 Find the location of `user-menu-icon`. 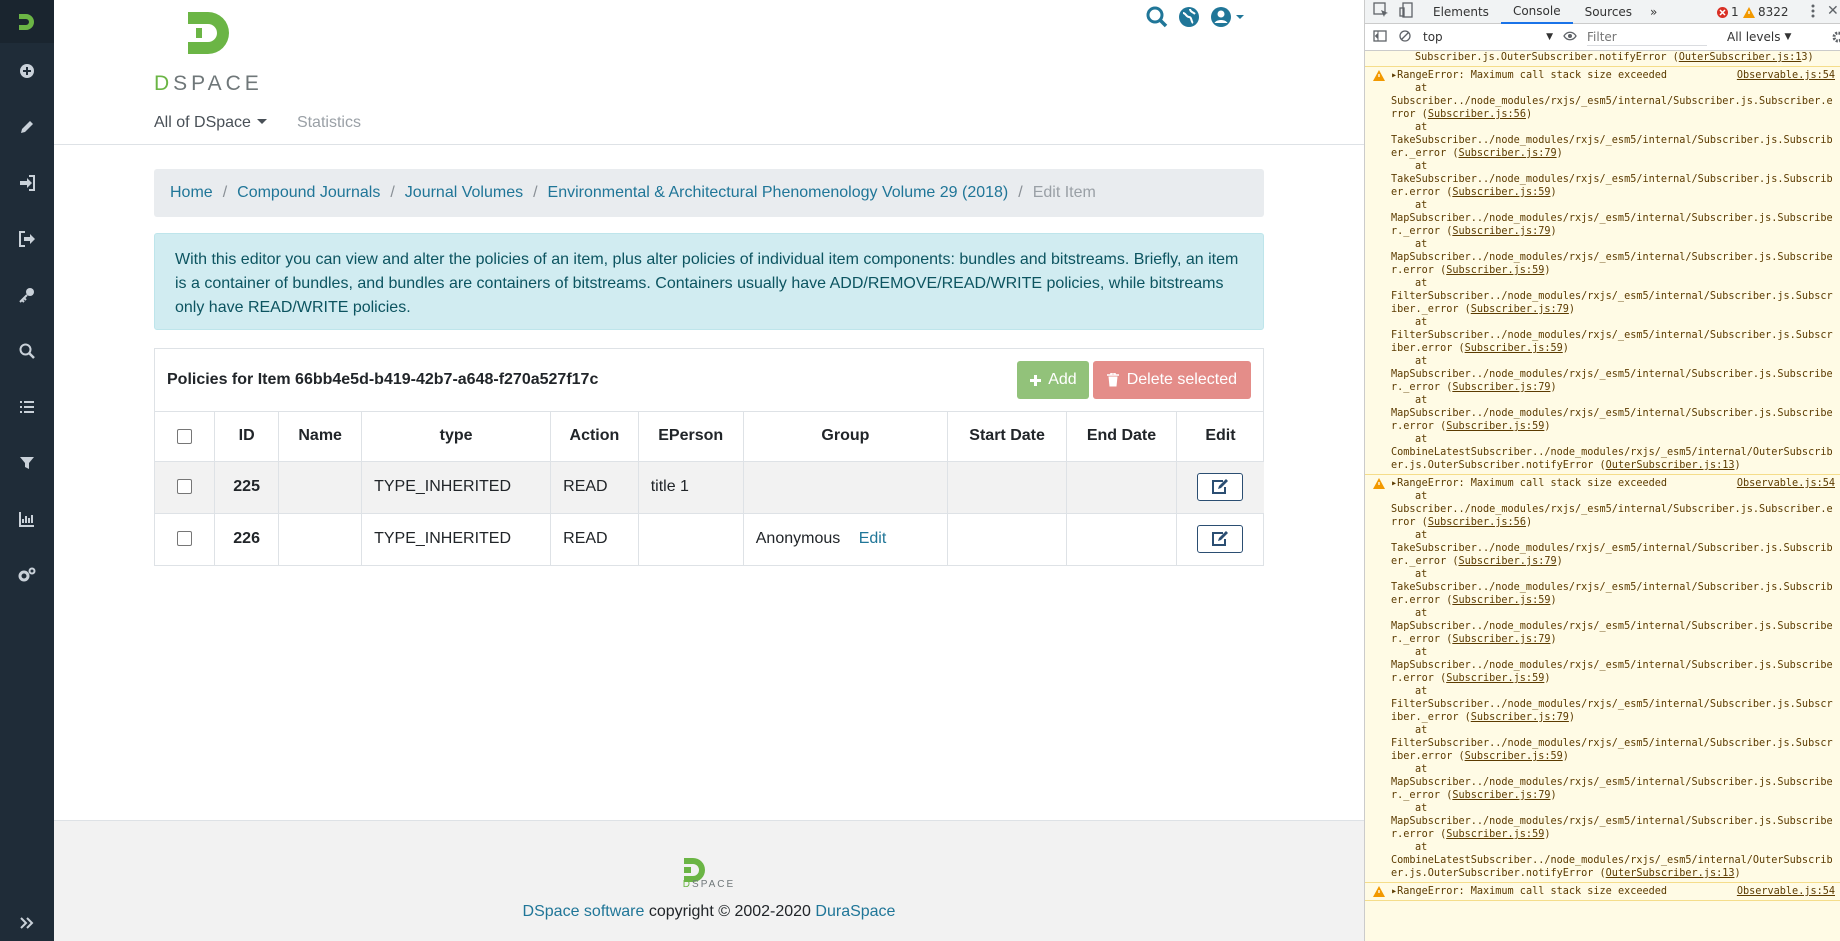

user-menu-icon is located at coordinates (1228, 19).